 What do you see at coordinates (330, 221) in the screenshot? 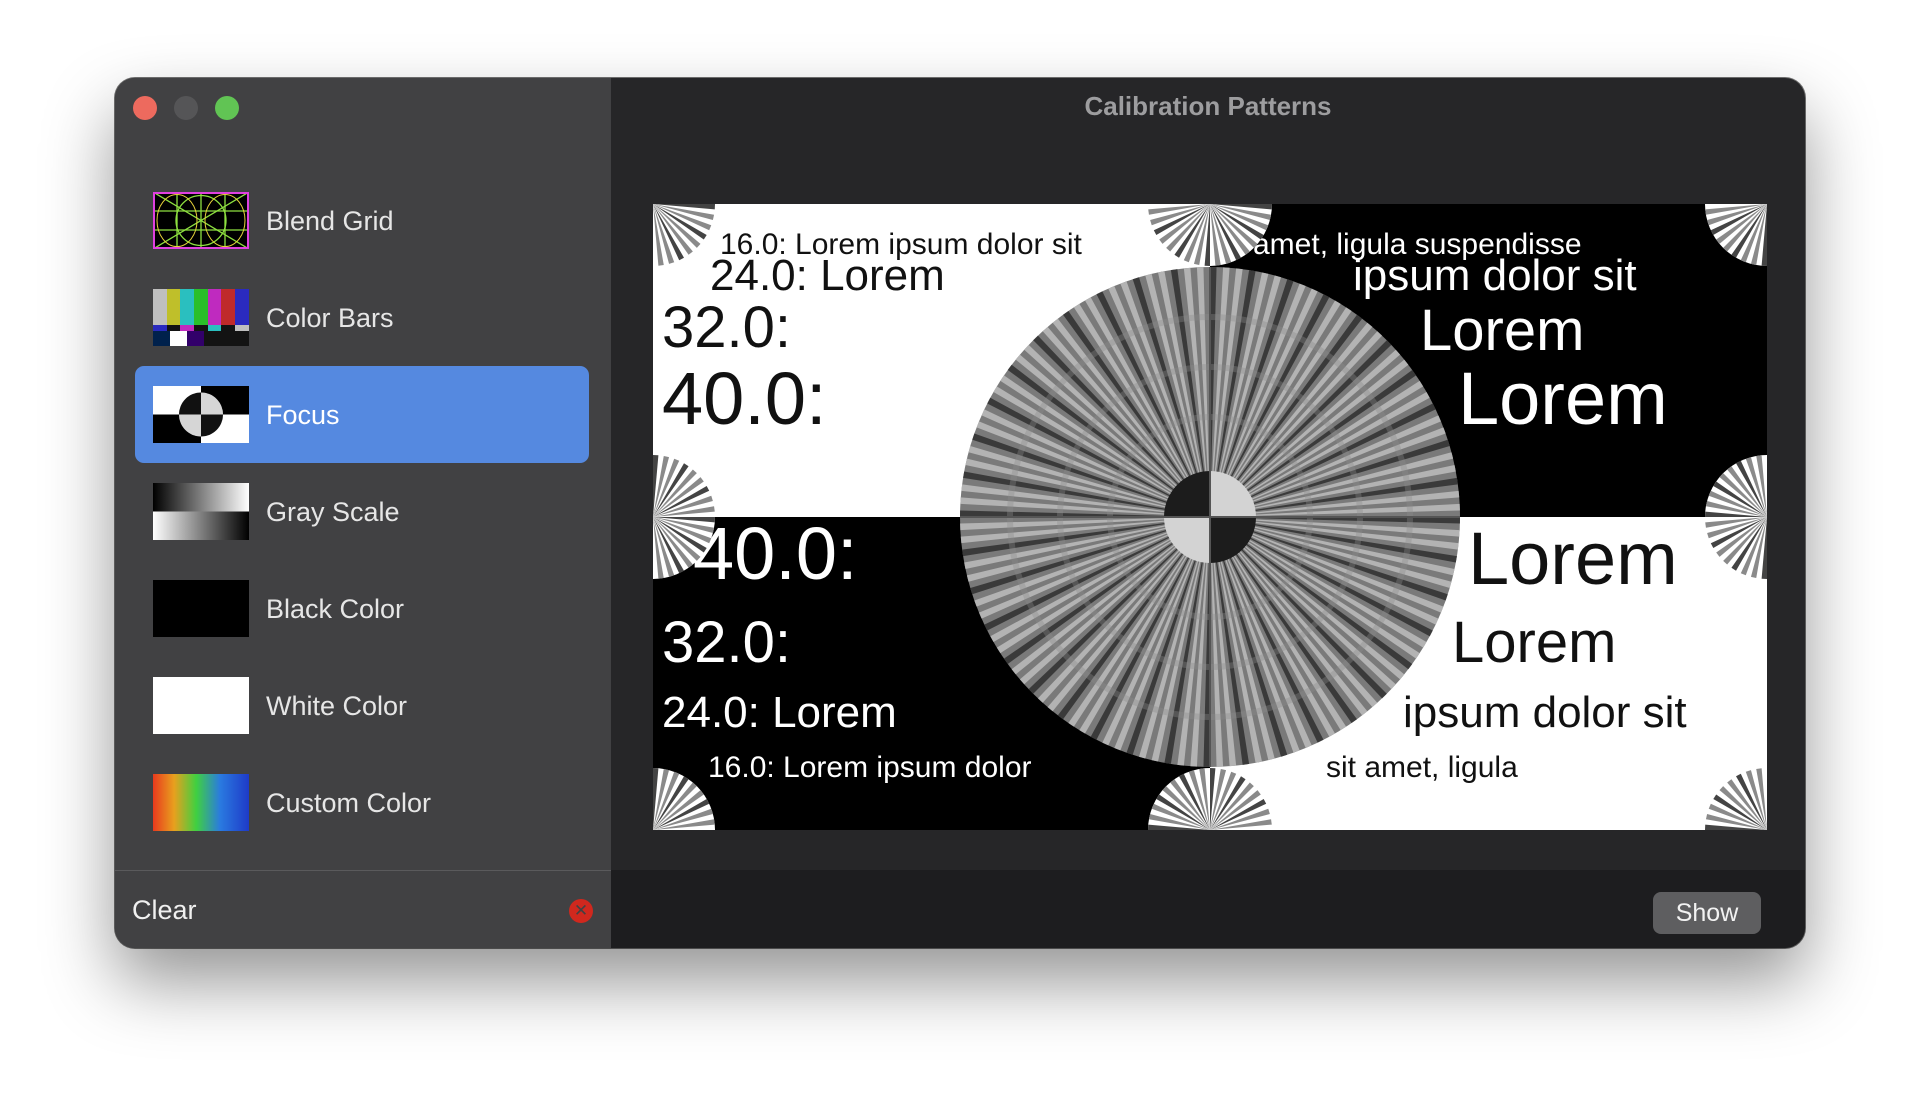
I see `sidebar-item-label: Blend Grid` at bounding box center [330, 221].